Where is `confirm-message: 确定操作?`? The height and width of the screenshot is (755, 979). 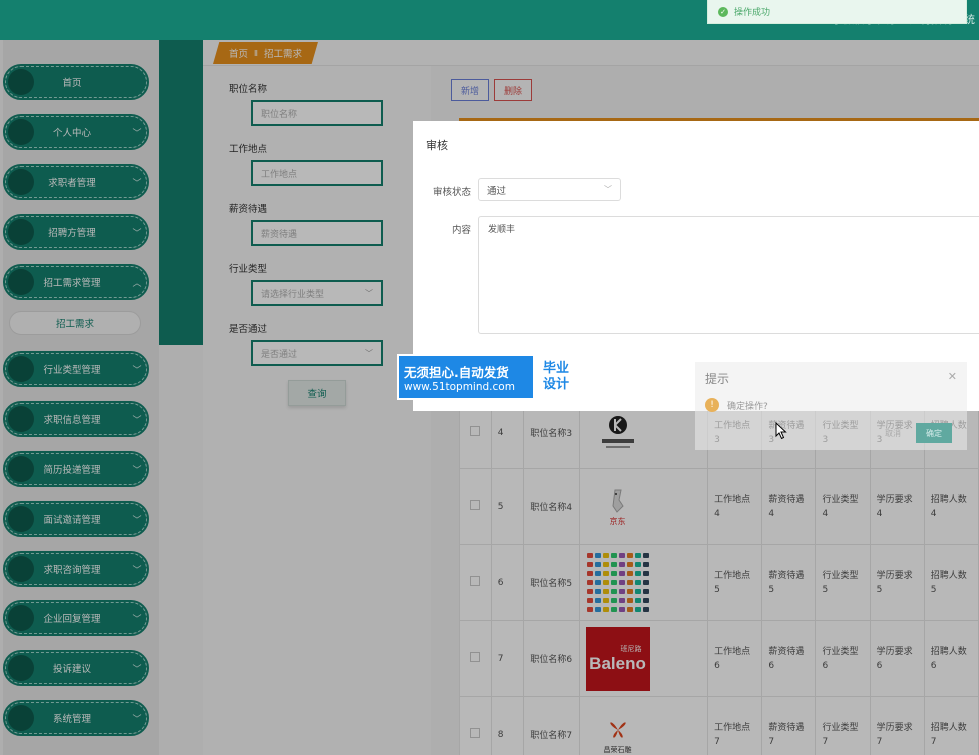
confirm-message: 确定操作? is located at coordinates (747, 407).